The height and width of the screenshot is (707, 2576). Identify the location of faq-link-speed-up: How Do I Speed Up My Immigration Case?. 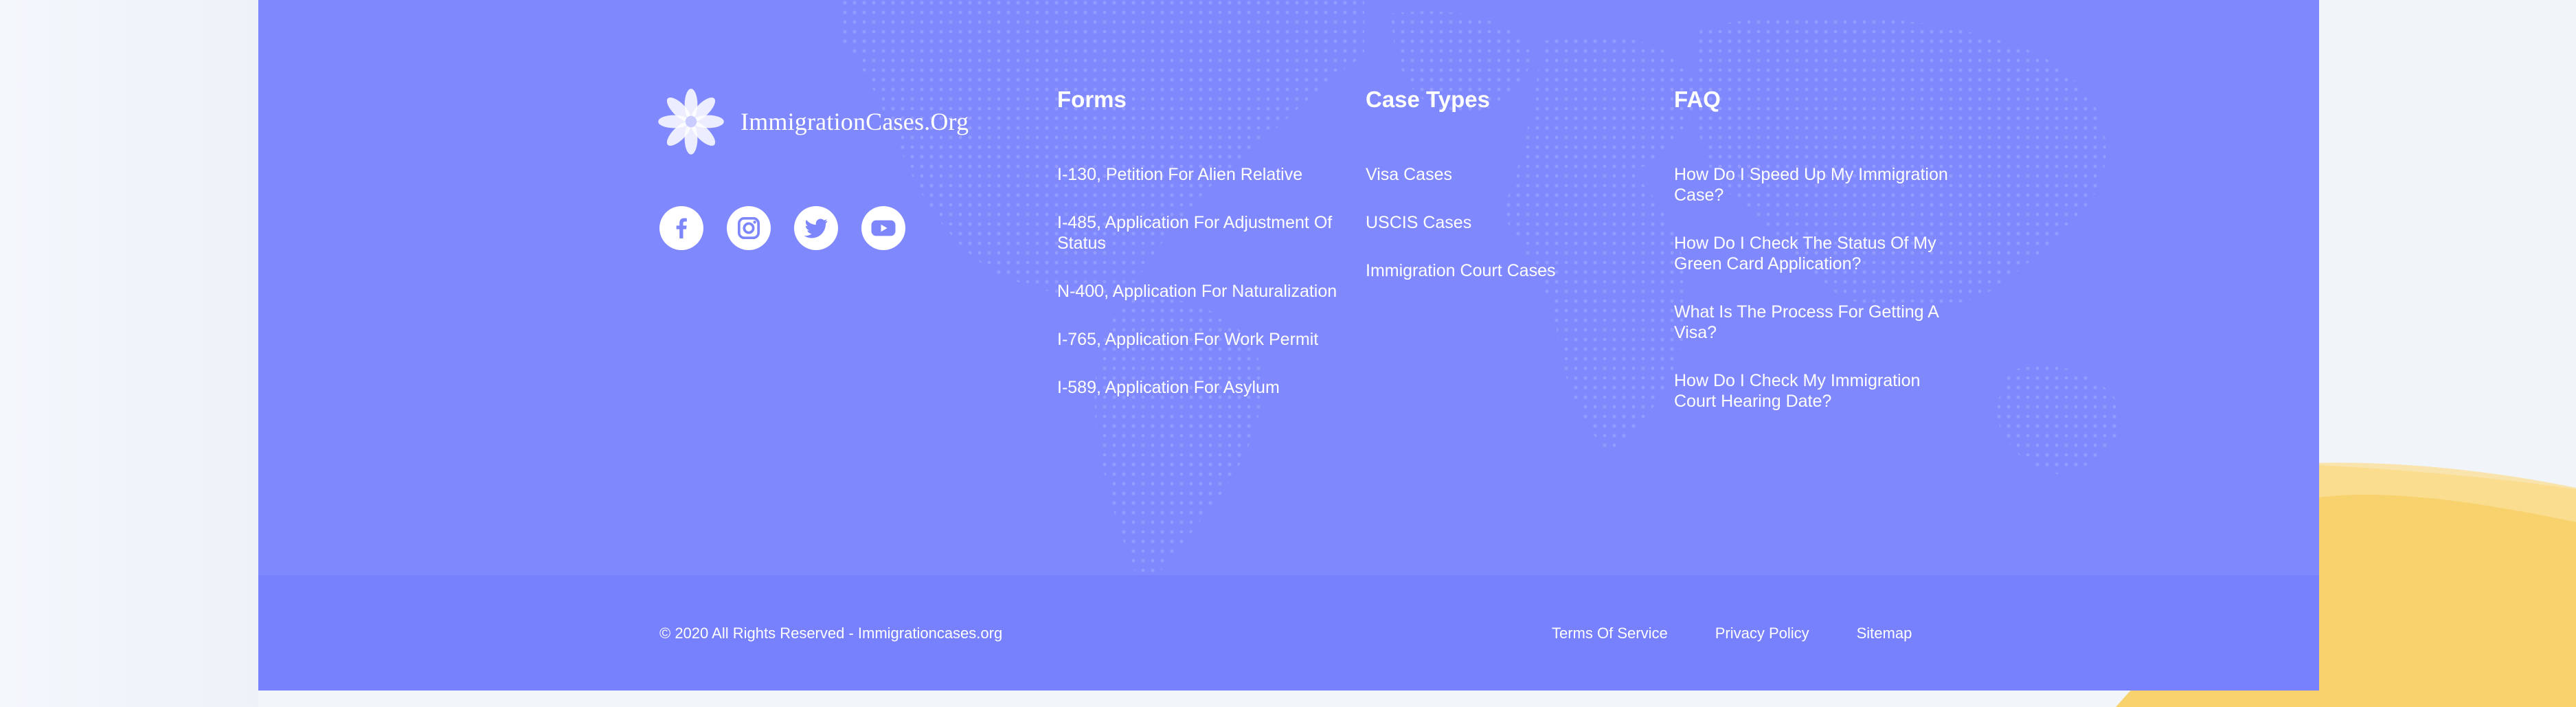
(1811, 184).